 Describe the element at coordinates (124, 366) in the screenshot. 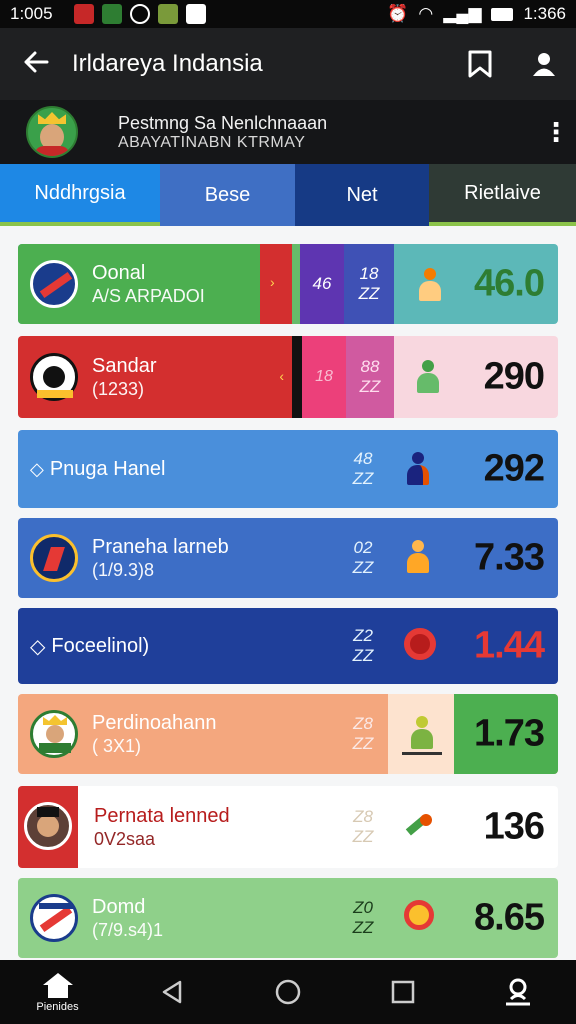

I see `item-name: Sandar` at that location.